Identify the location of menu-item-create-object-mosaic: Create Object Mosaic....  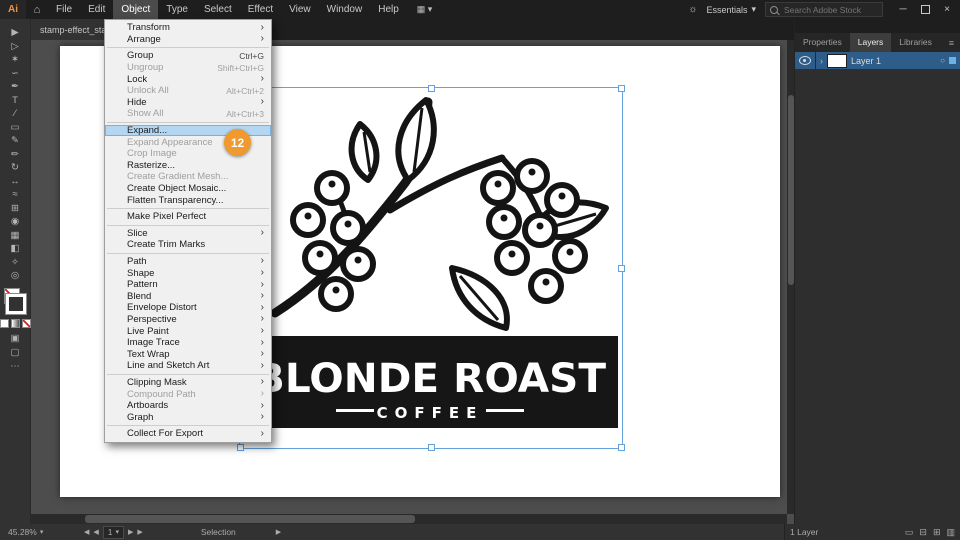
(188, 189).